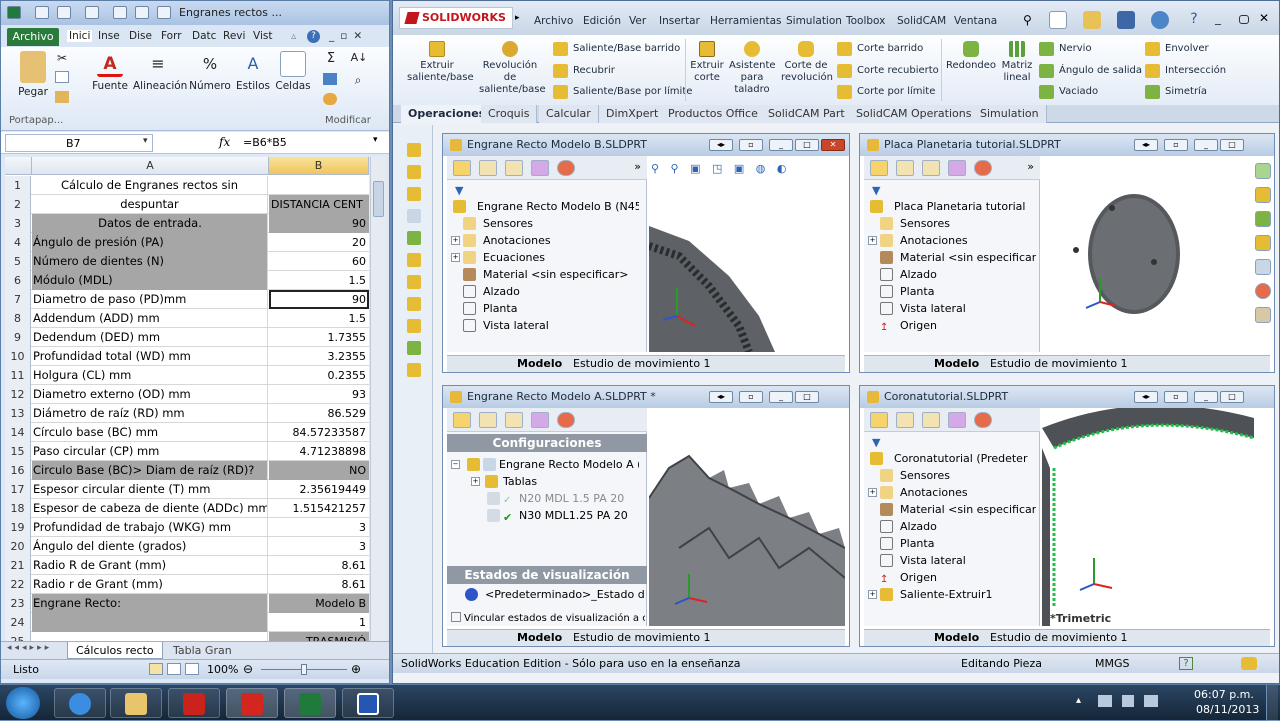  I want to click on table-row: 1 Cálculo de Engranes rectos sin, so click(187, 185).